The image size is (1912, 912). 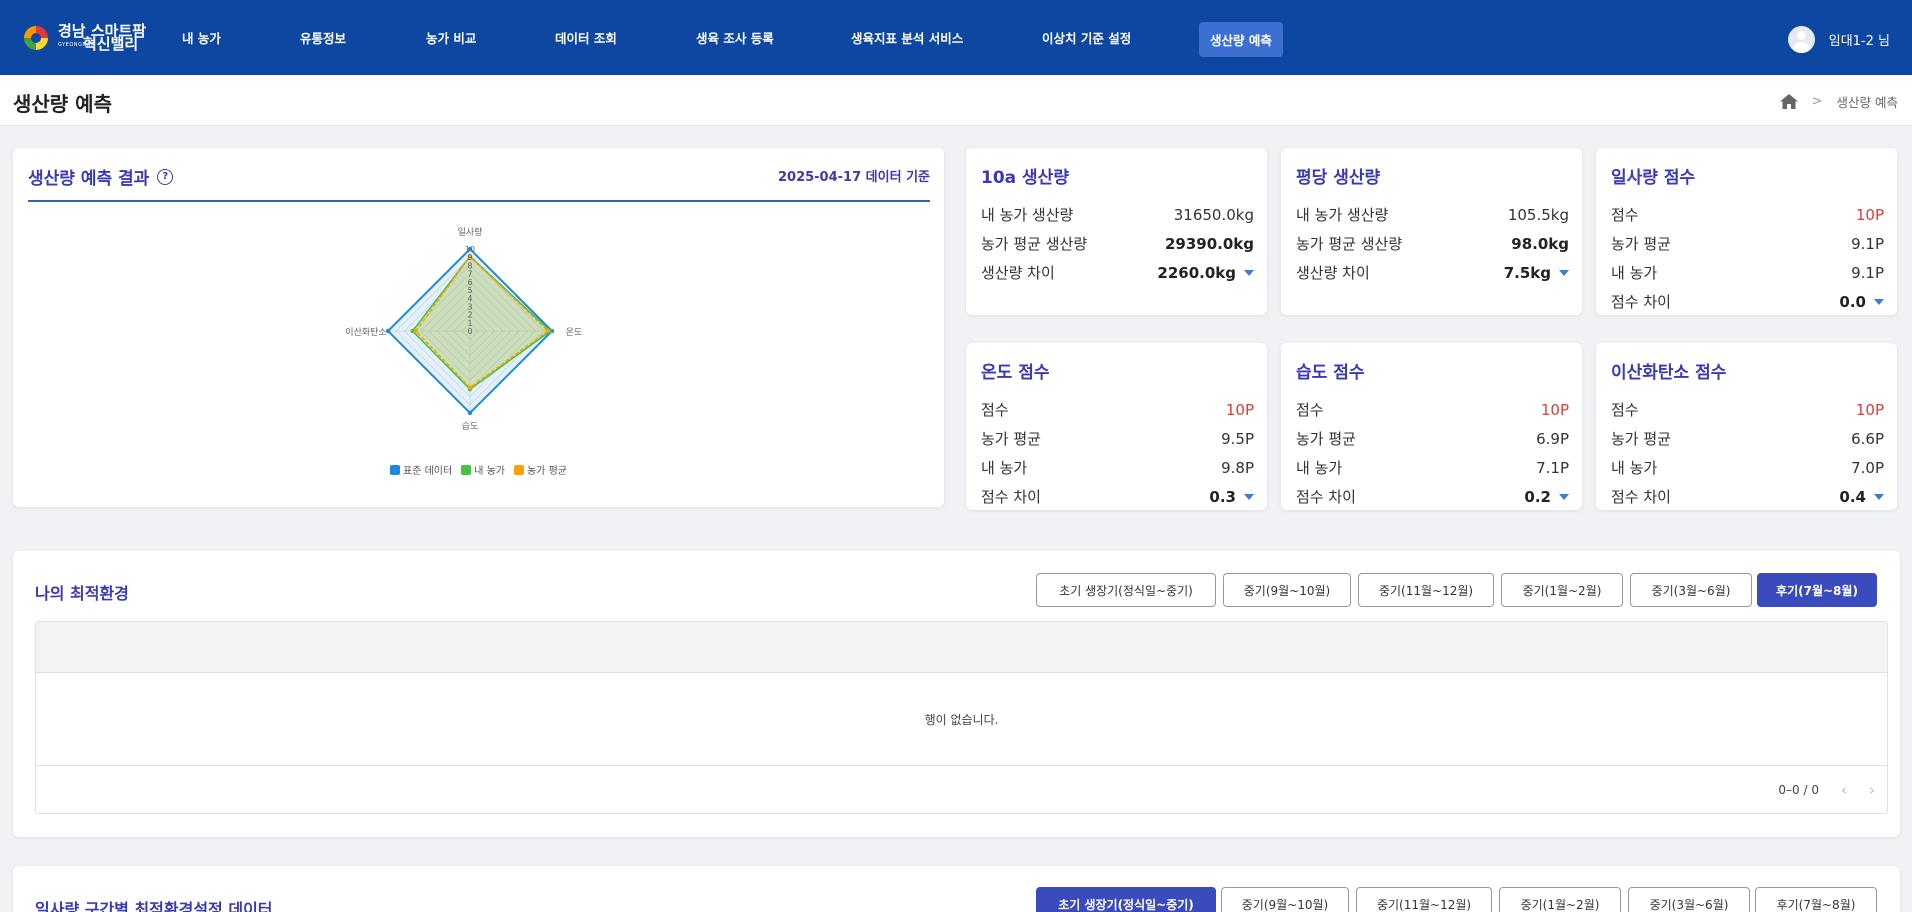 What do you see at coordinates (1801, 39) in the screenshot?
I see `avatar` at bounding box center [1801, 39].